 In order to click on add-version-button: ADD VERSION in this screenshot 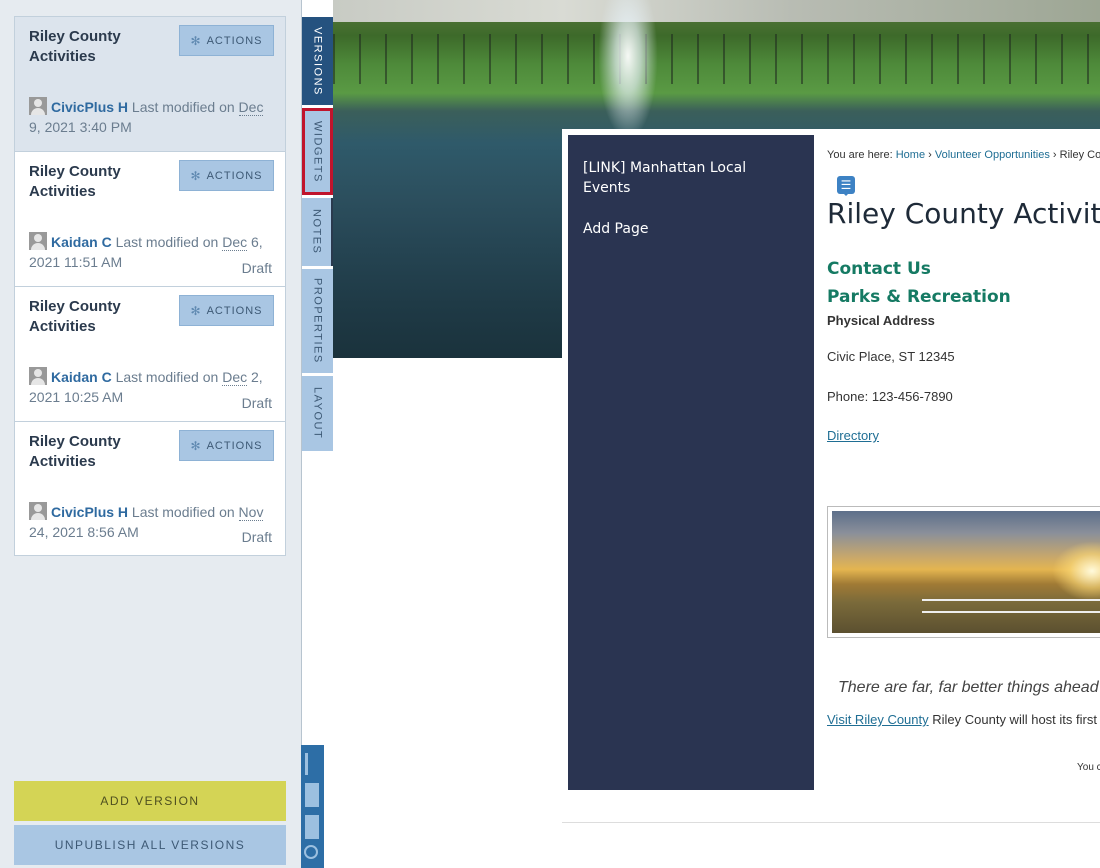, I will do `click(150, 801)`.